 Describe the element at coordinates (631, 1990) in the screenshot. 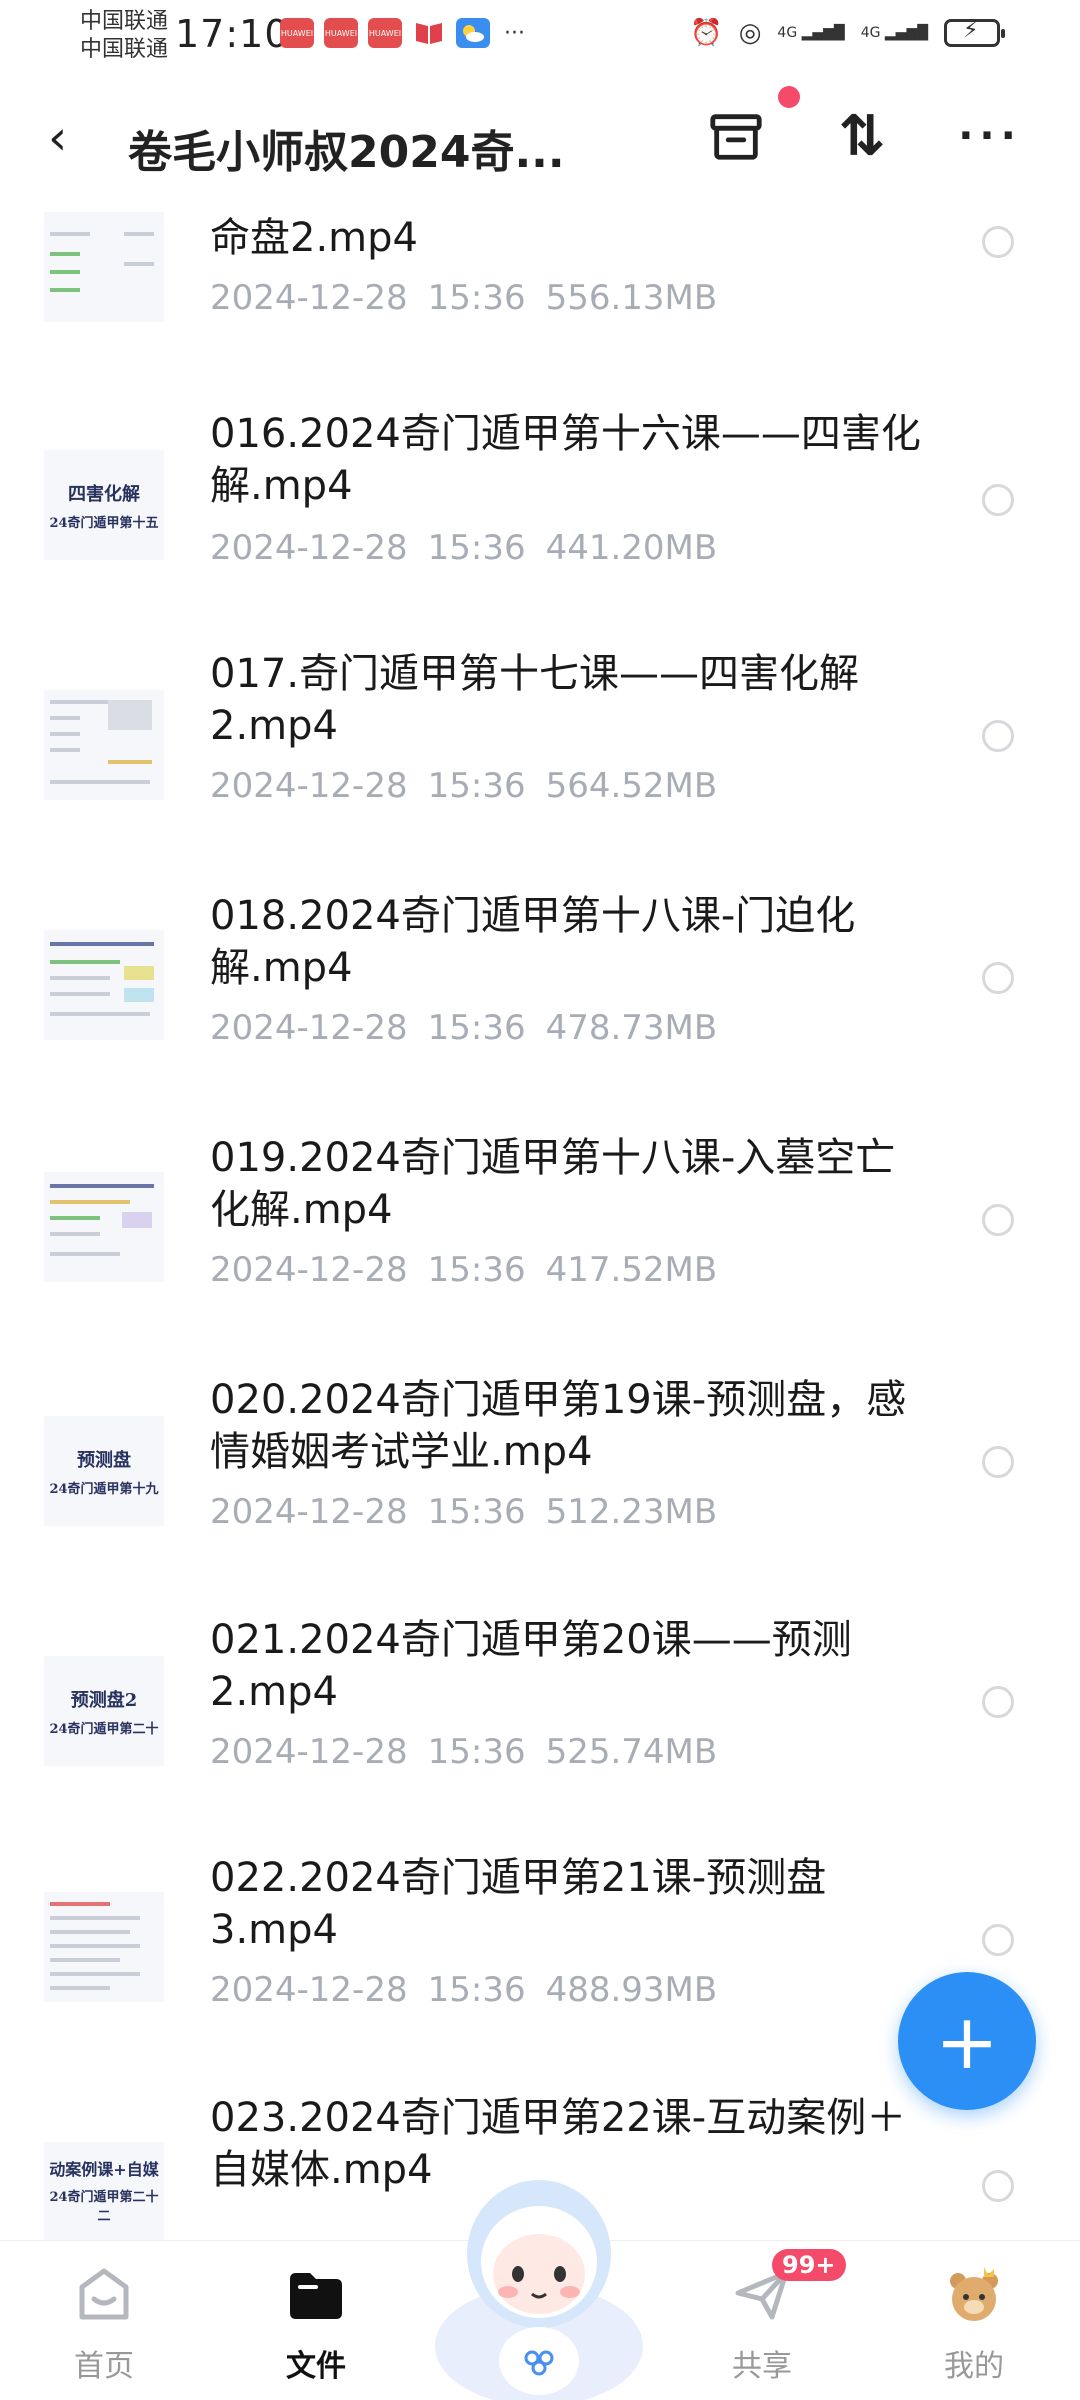

I see `file-size: 488.93MB` at that location.